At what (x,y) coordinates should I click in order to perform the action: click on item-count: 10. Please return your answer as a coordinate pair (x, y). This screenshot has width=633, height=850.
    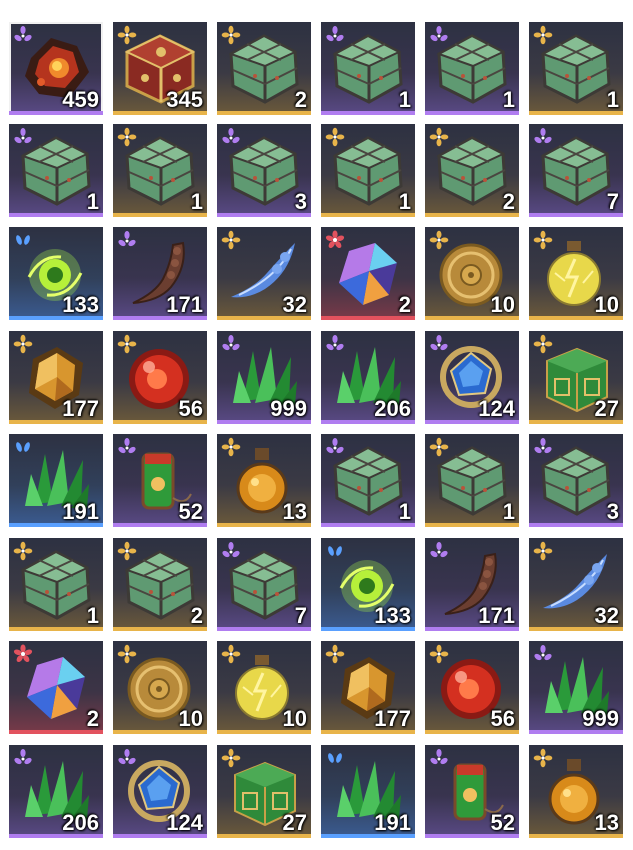
    Looking at the image, I should click on (606, 304).